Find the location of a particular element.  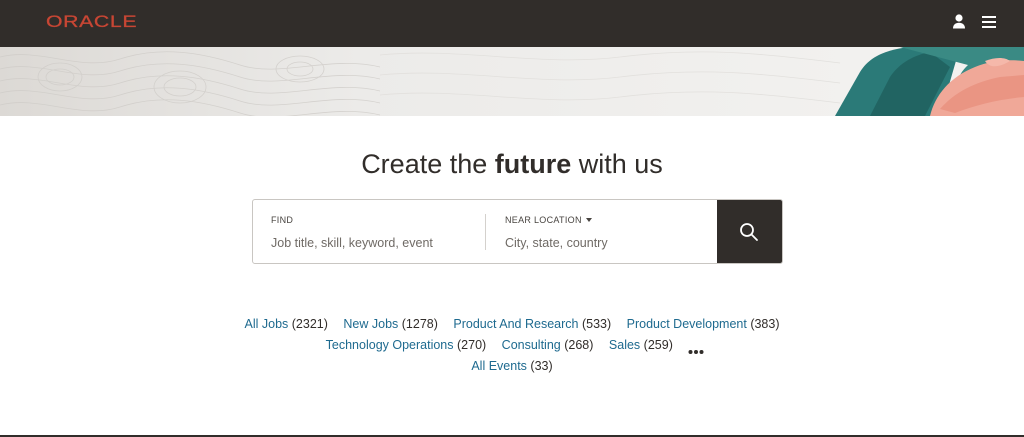

find-label: FIND is located at coordinates (282, 220).